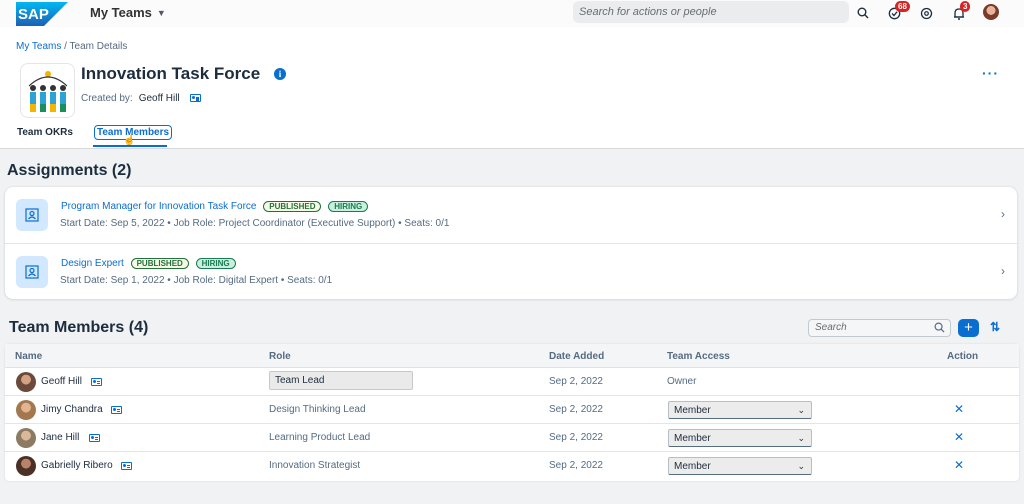 This screenshot has width=1024, height=504. Describe the element at coordinates (995, 327) in the screenshot. I see `sort-icon: ⇅` at that location.